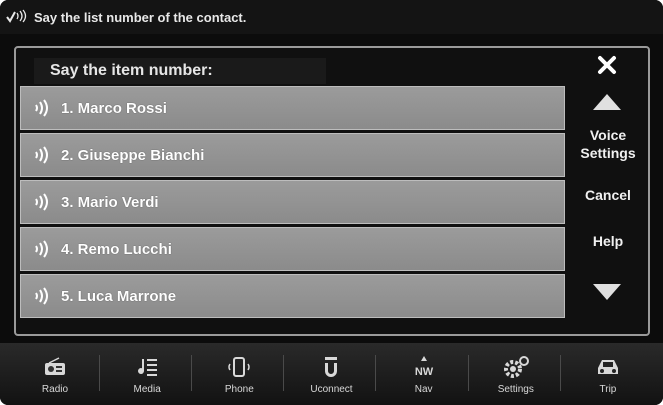  I want to click on contact-name: 1. Marco Rossi, so click(114, 108).